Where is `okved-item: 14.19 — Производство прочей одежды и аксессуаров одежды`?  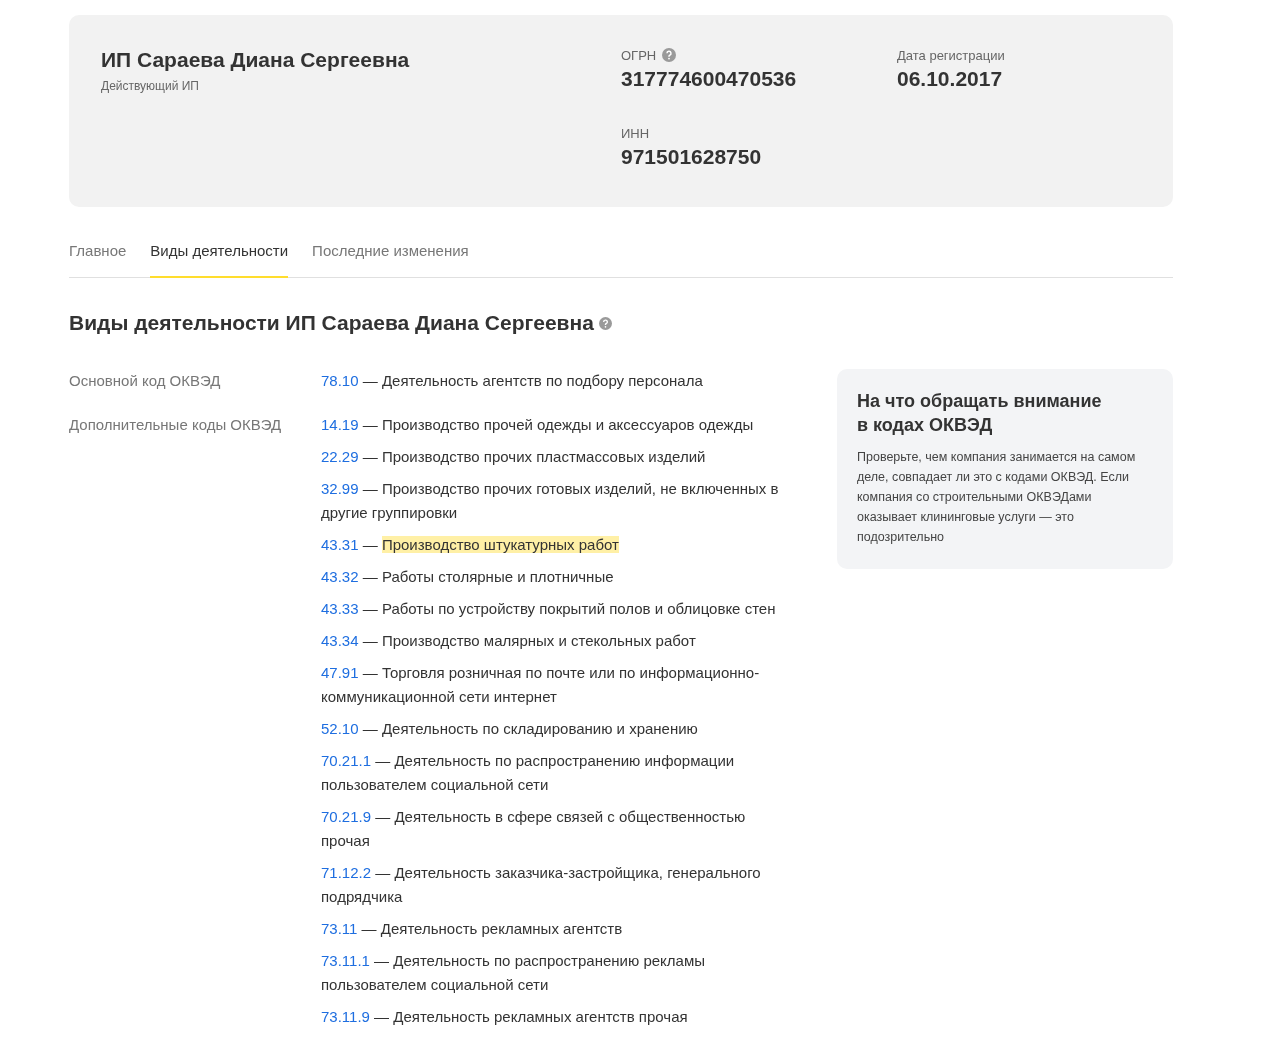
okved-item: 14.19 — Производство прочей одежды и аксессуаров одежды is located at coordinates (538, 425).